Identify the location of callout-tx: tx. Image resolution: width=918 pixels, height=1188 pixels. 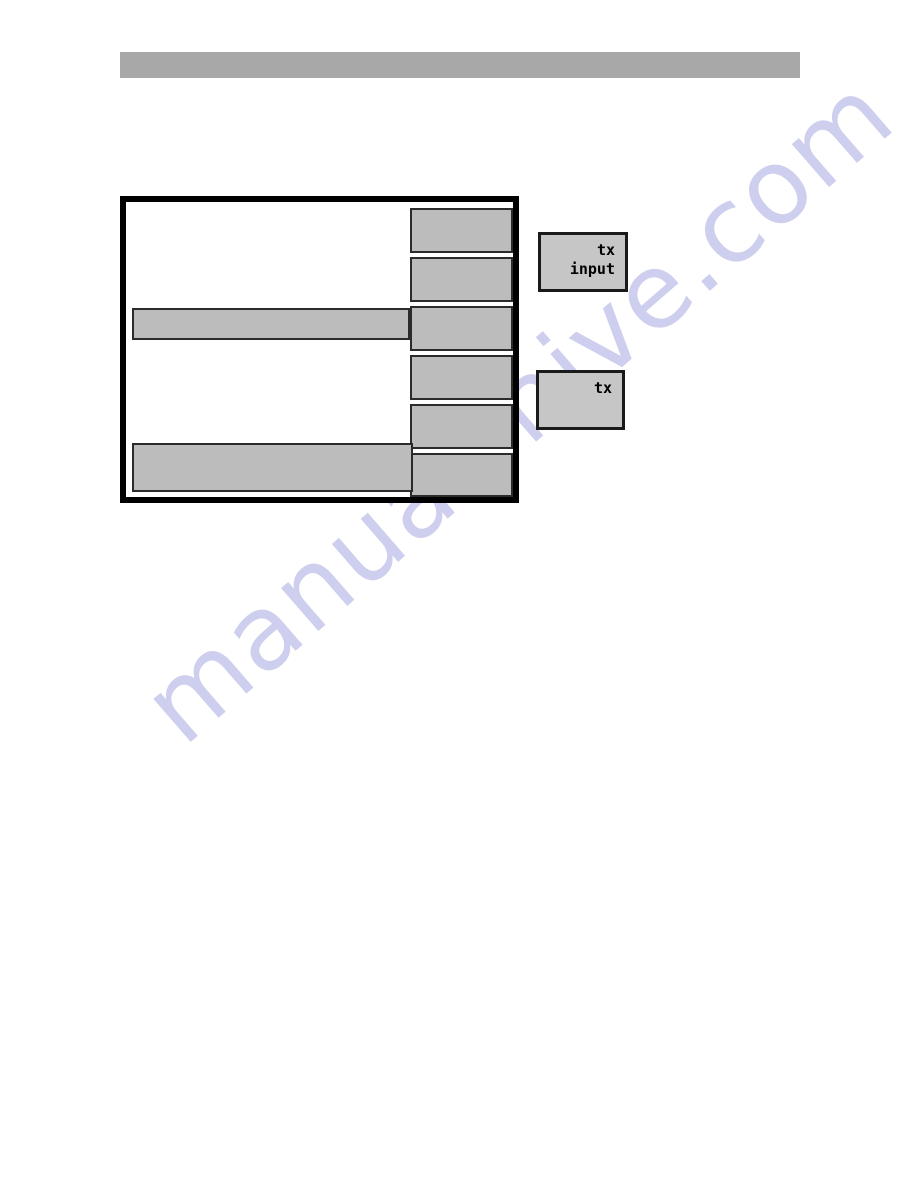
(580, 400).